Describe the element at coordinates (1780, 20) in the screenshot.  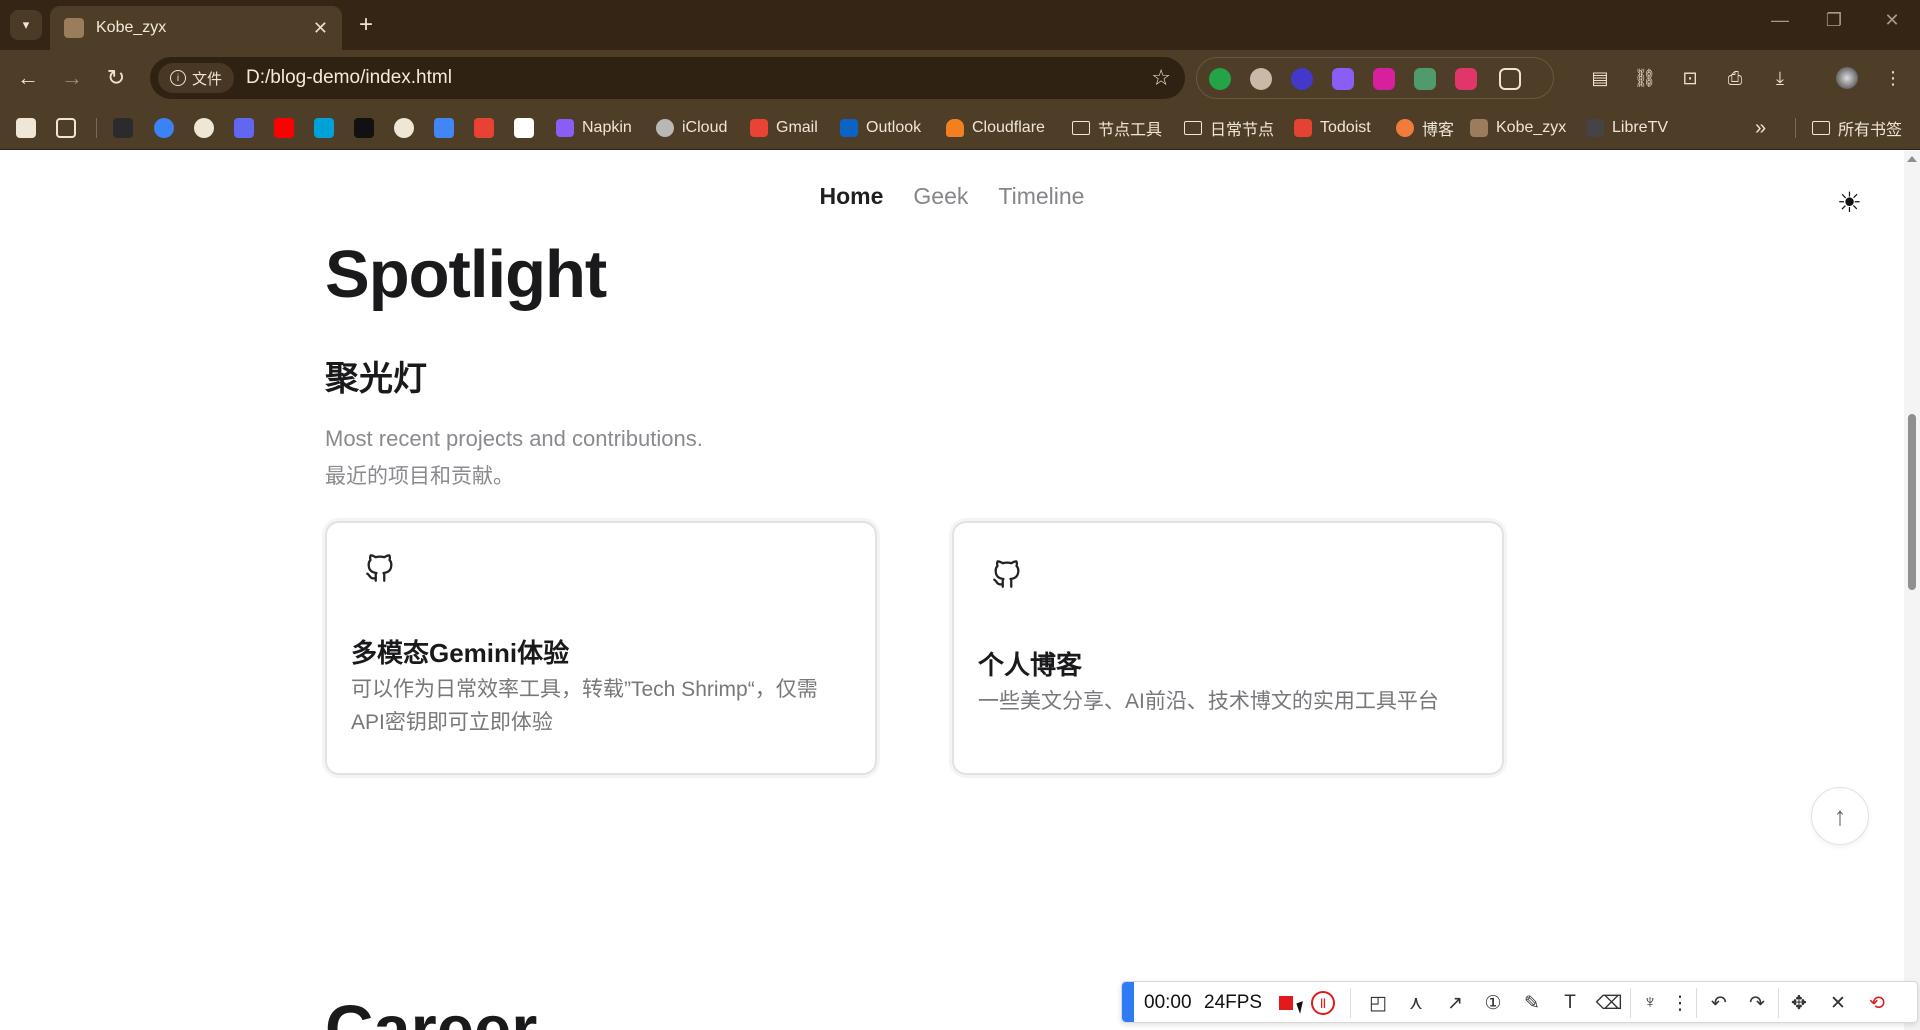
I see `minimize-icon: —` at that location.